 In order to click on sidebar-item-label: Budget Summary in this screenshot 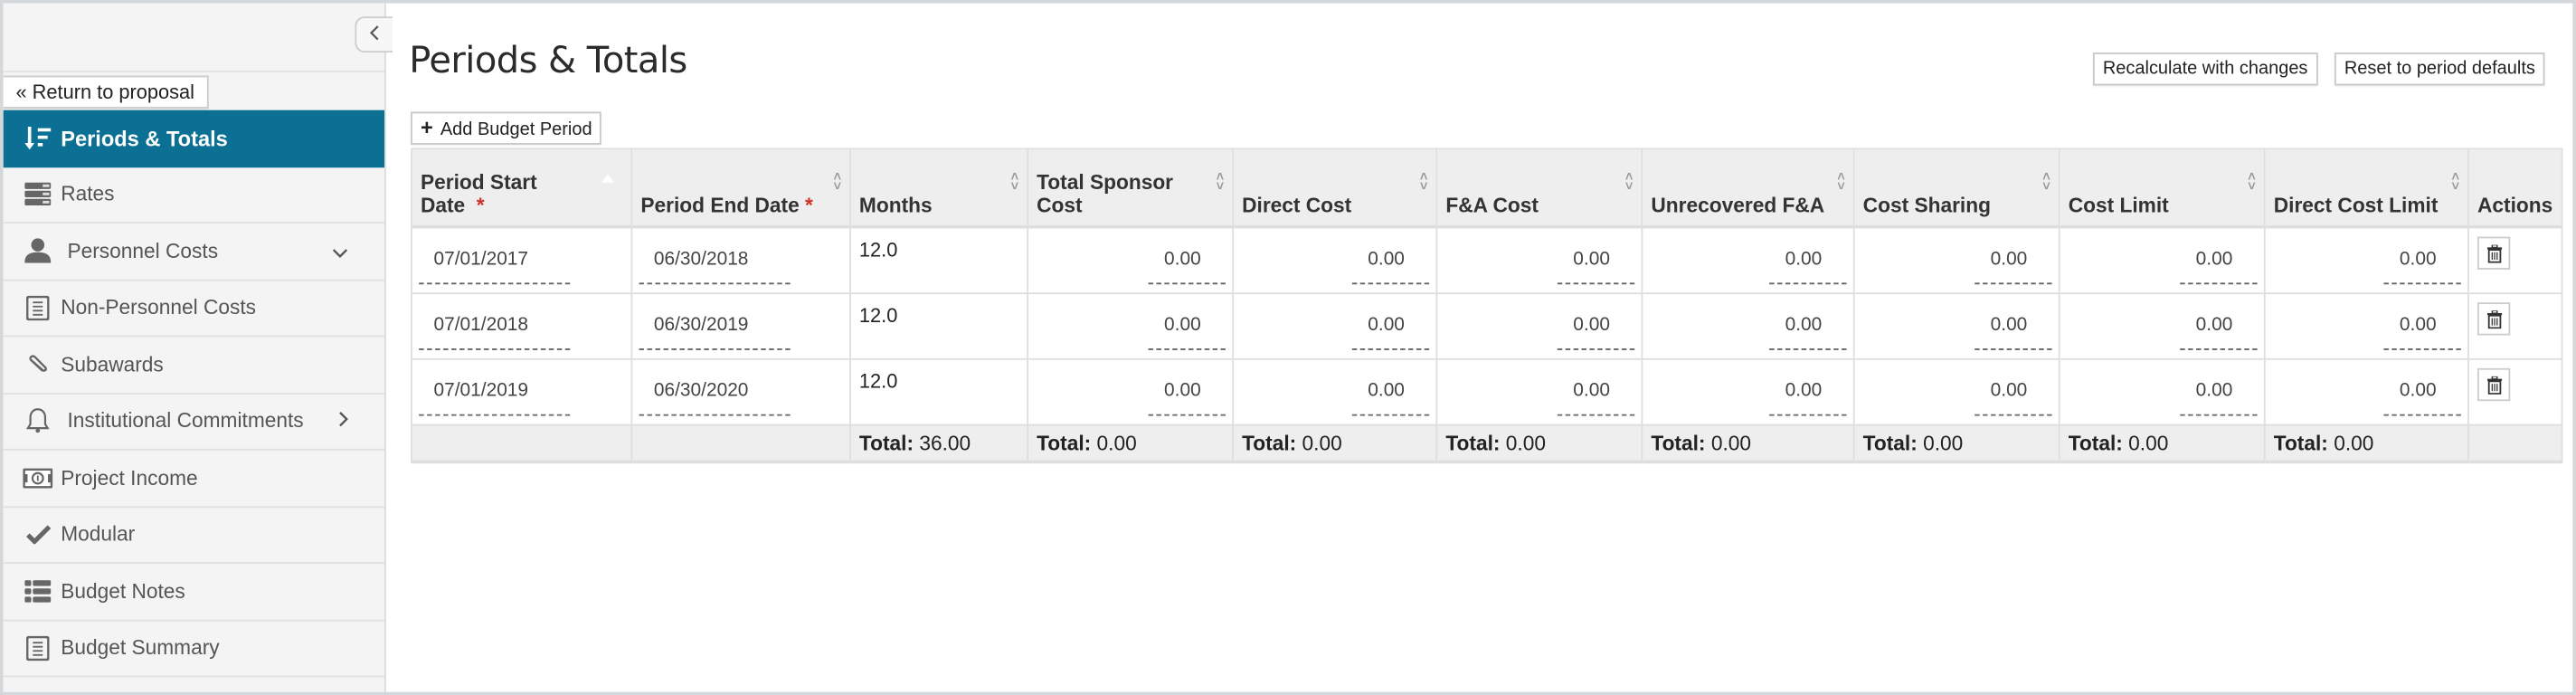, I will do `click(140, 648)`.